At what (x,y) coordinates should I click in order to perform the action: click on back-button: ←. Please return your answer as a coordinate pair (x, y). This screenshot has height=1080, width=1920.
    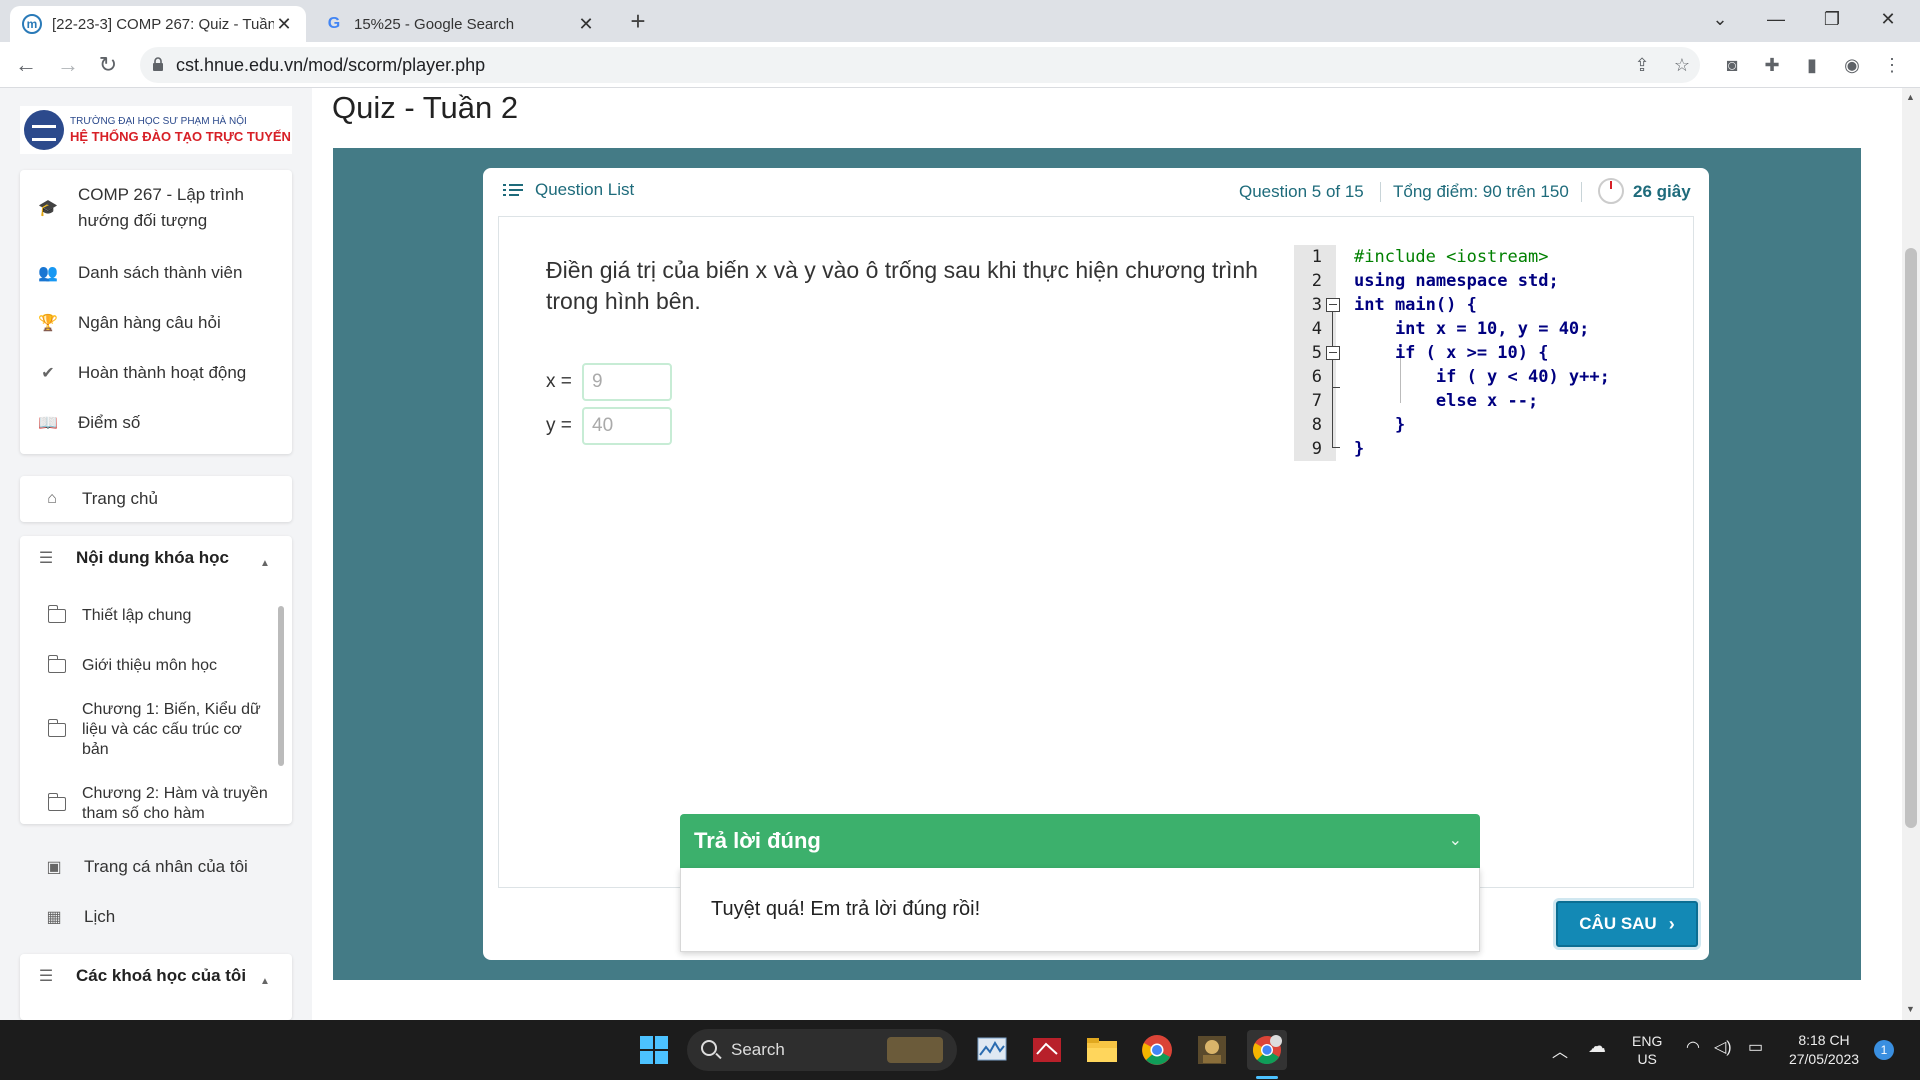
    Looking at the image, I should click on (26, 65).